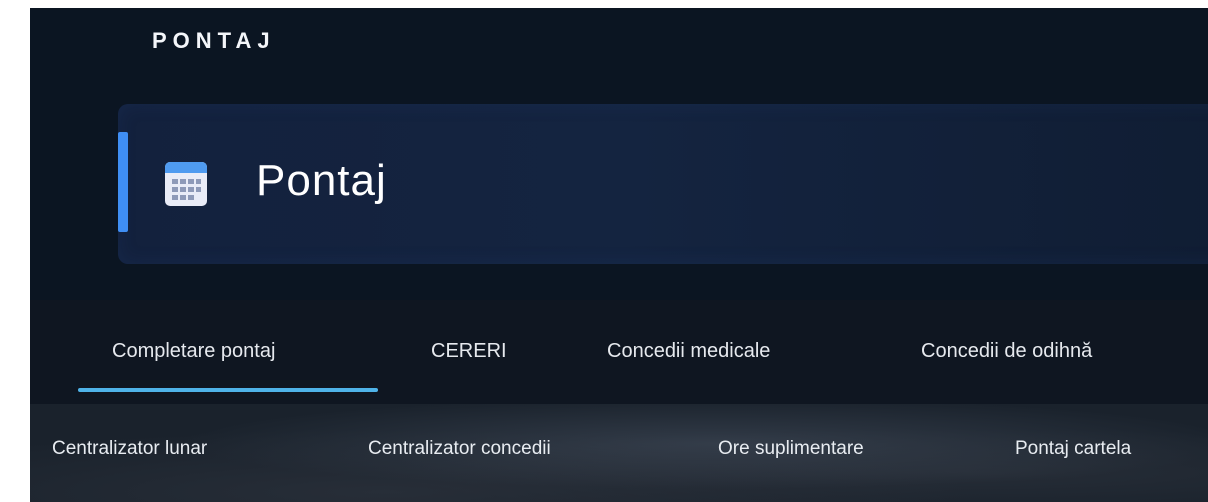  What do you see at coordinates (228, 390) in the screenshot?
I see `active-tab-indicator` at bounding box center [228, 390].